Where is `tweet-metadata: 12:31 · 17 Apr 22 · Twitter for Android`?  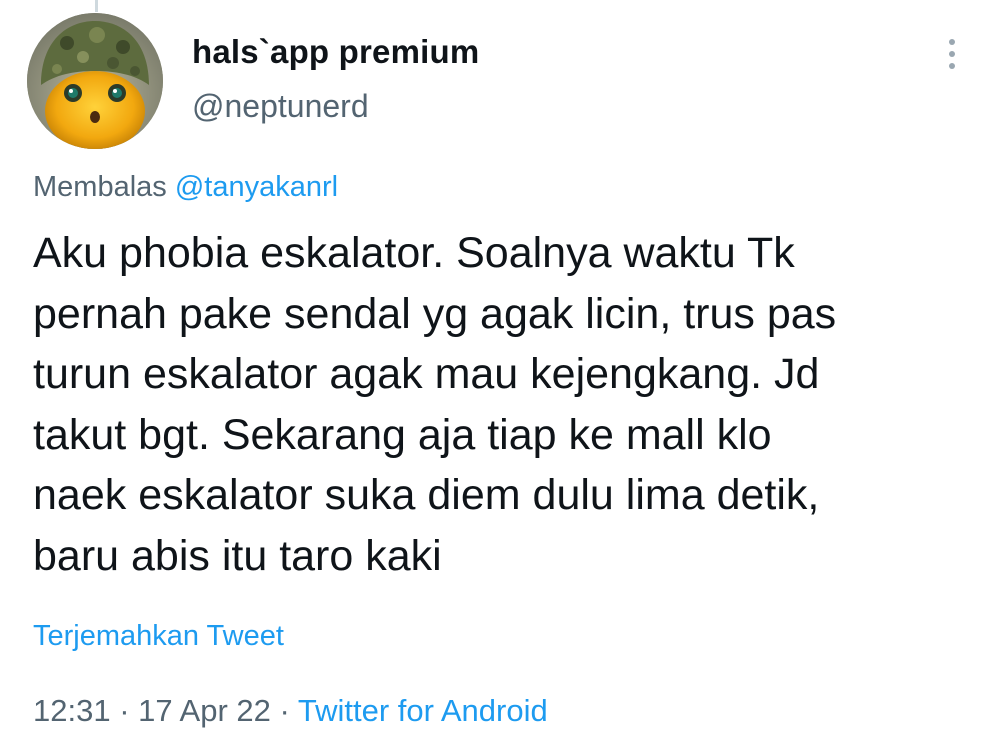 tweet-metadata: 12:31 · 17 Apr 22 · Twitter for Android is located at coordinates (290, 711).